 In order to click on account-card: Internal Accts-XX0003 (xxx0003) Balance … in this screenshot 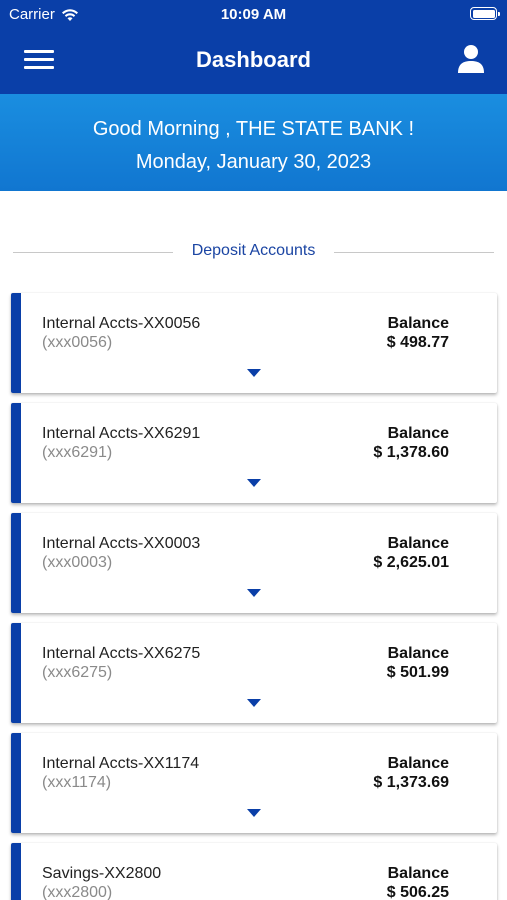, I will do `click(254, 563)`.